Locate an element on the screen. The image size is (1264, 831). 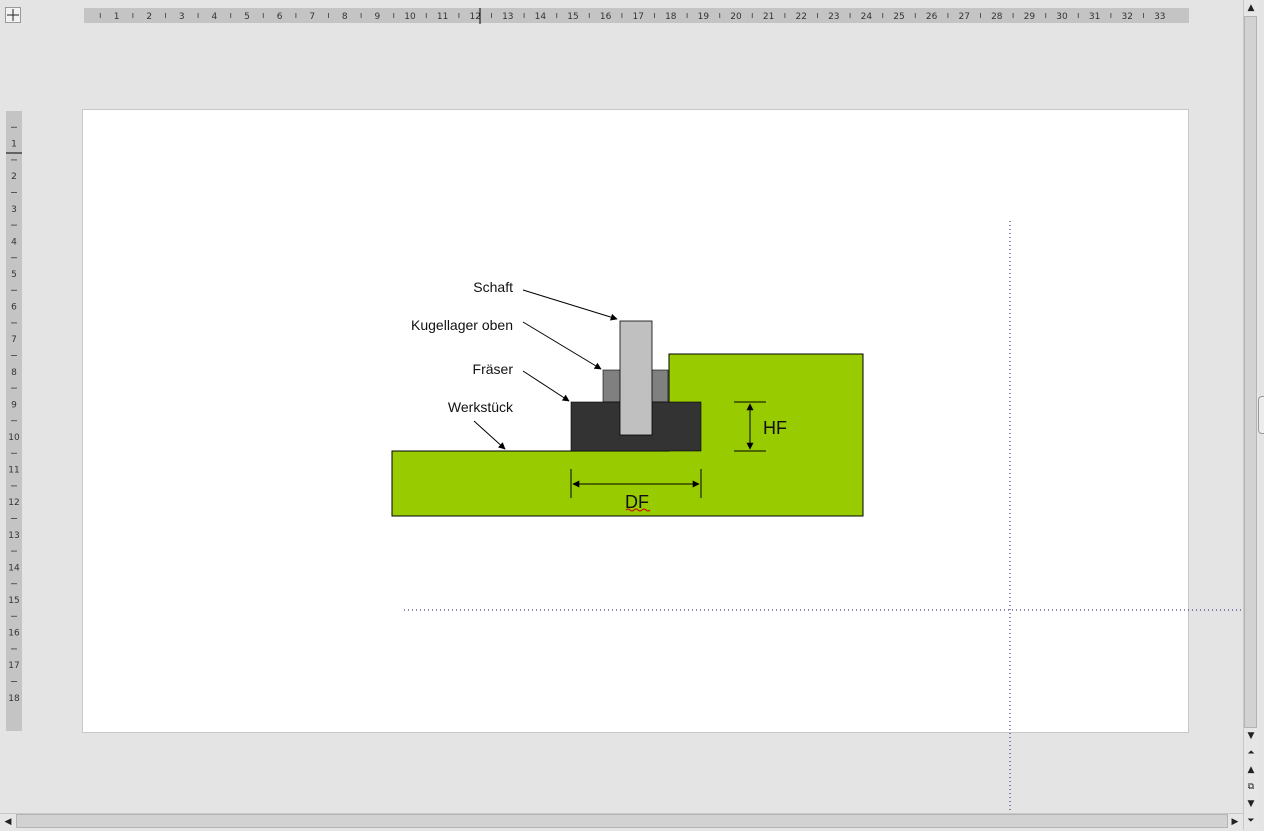
horizontal-ruler-label: 26 is located at coordinates (932, 17).